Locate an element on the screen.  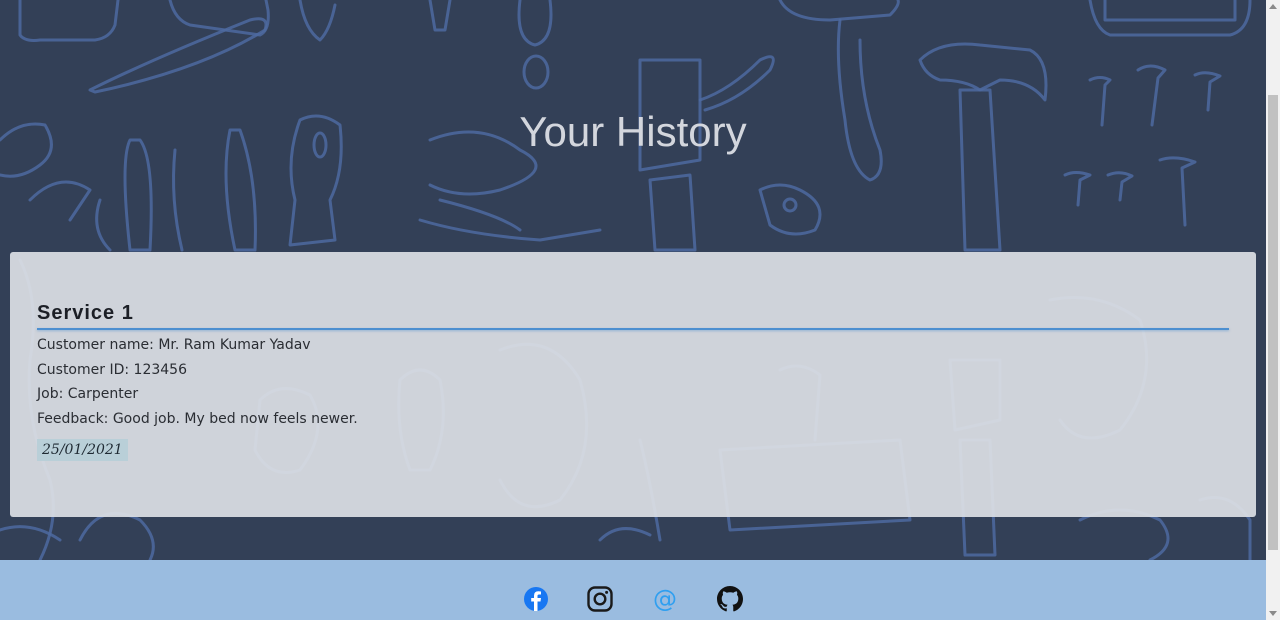
scroll-up-icon is located at coordinates (1273, 6).